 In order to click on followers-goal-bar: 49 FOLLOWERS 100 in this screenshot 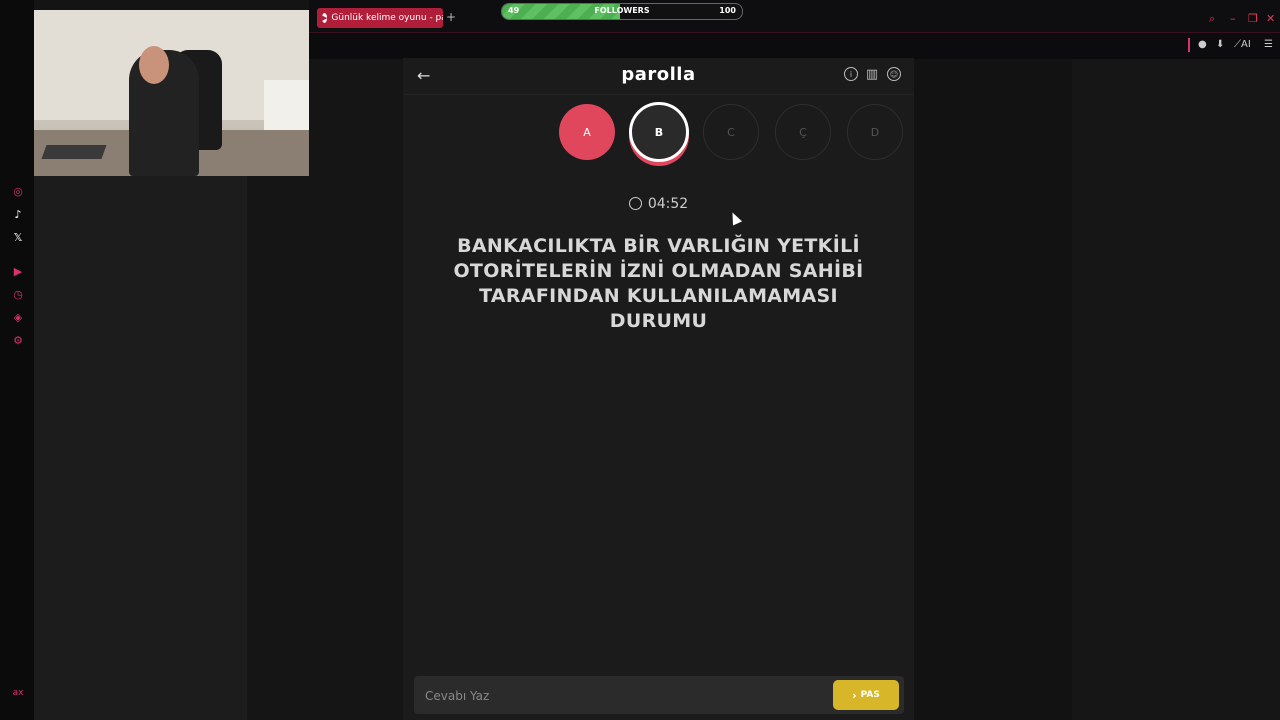, I will do `click(622, 11)`.